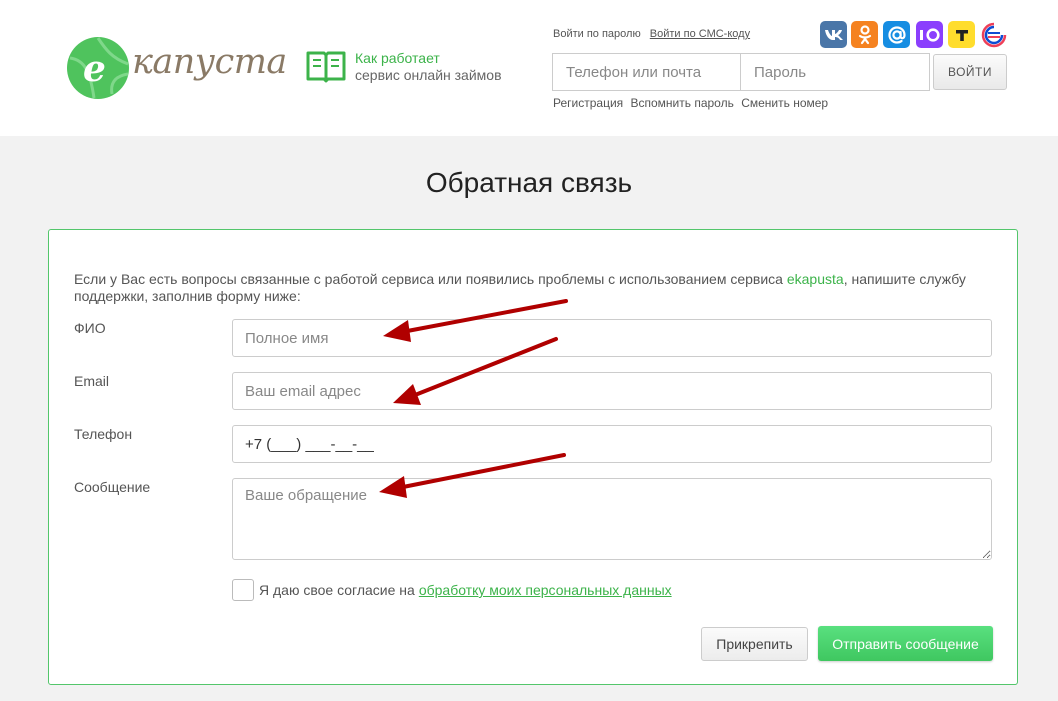 Image resolution: width=1058 pixels, height=701 pixels. Describe the element at coordinates (682, 103) in the screenshot. I see `recover-password-link: Вспомнить пароль` at that location.